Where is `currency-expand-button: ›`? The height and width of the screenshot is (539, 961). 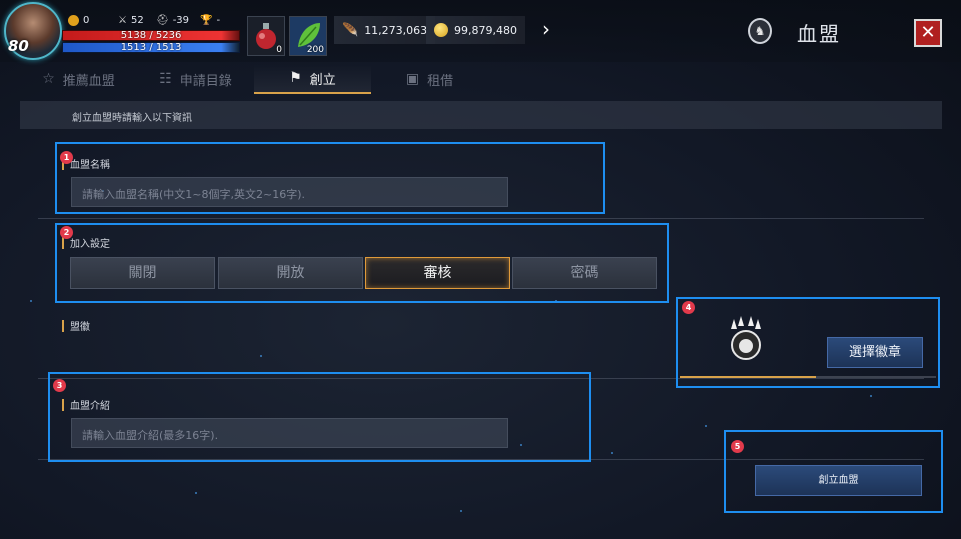
currency-expand-button: › is located at coordinates (546, 30).